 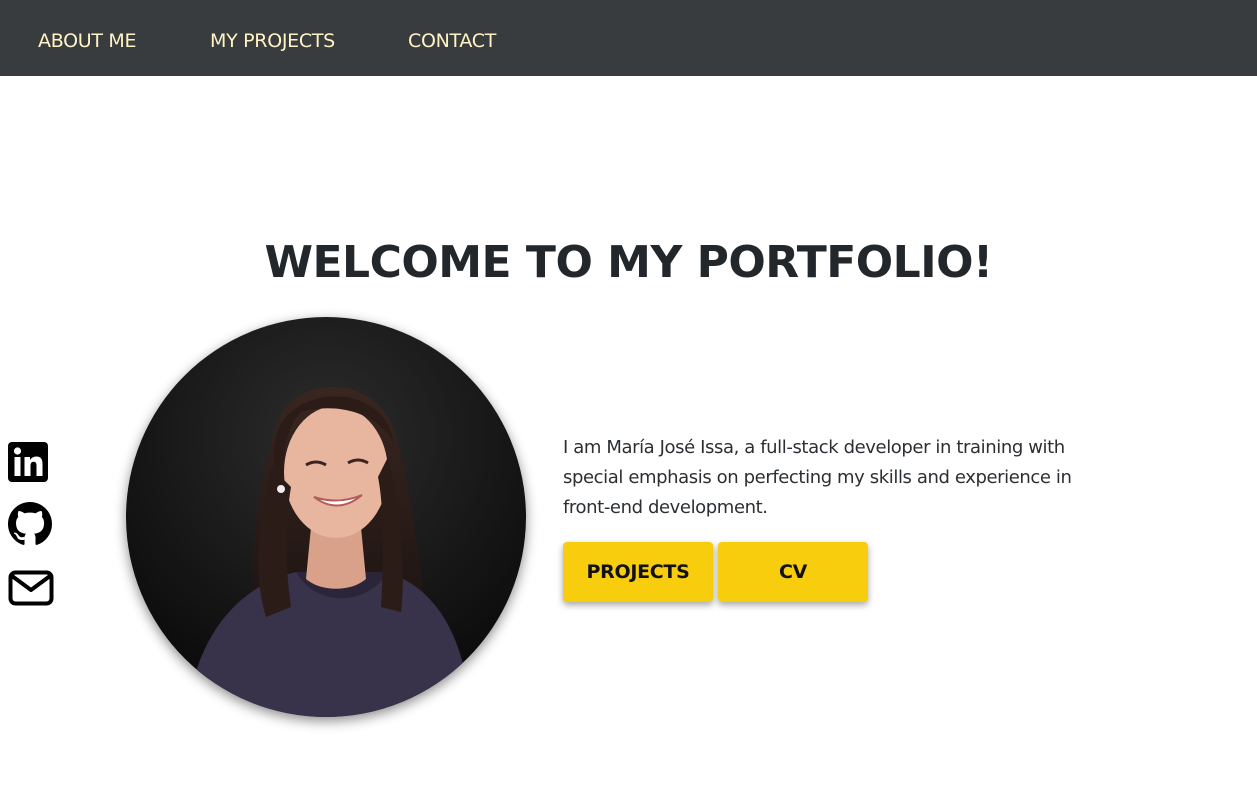 What do you see at coordinates (638, 572) in the screenshot?
I see `projects-button: PROJECTS` at bounding box center [638, 572].